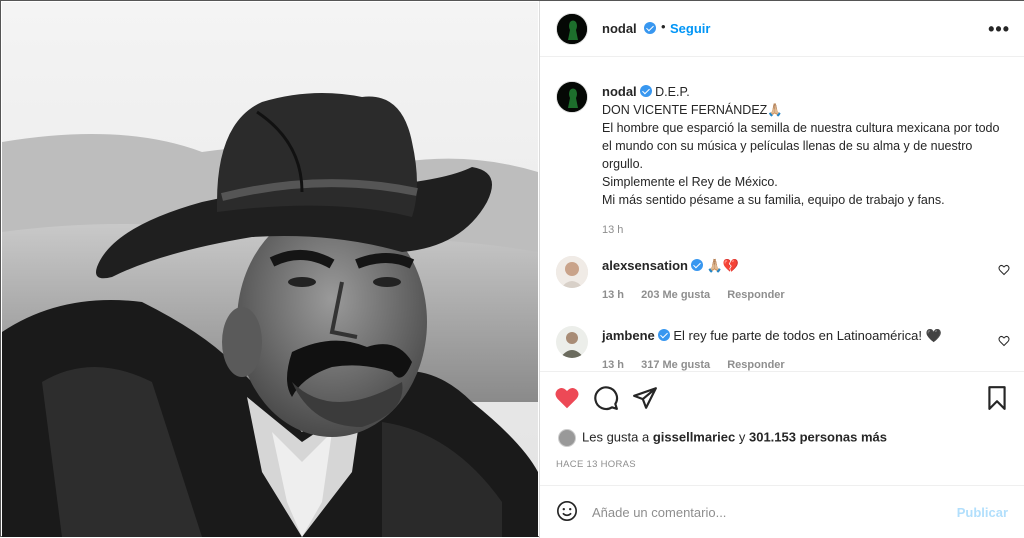  What do you see at coordinates (982, 512) in the screenshot?
I see `post-comment-button: Publicar` at bounding box center [982, 512].